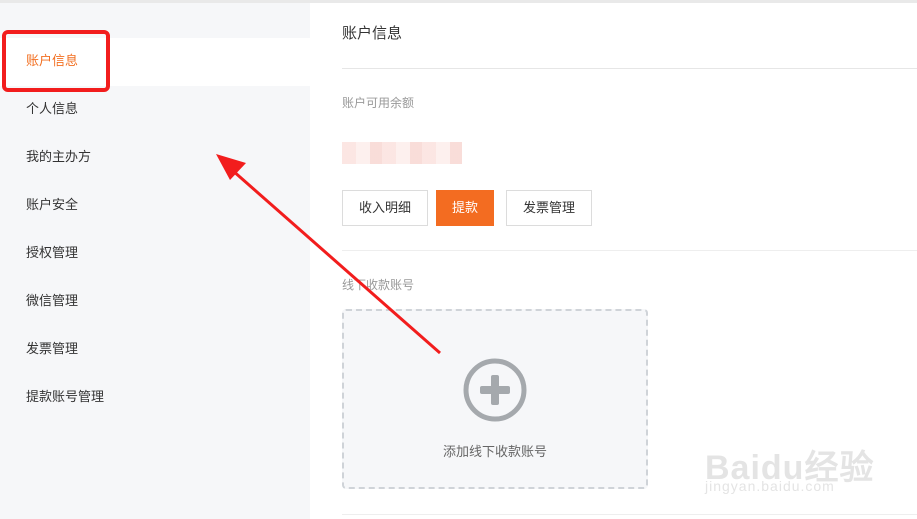  What do you see at coordinates (465, 208) in the screenshot?
I see `withdraw-button: 提款` at bounding box center [465, 208].